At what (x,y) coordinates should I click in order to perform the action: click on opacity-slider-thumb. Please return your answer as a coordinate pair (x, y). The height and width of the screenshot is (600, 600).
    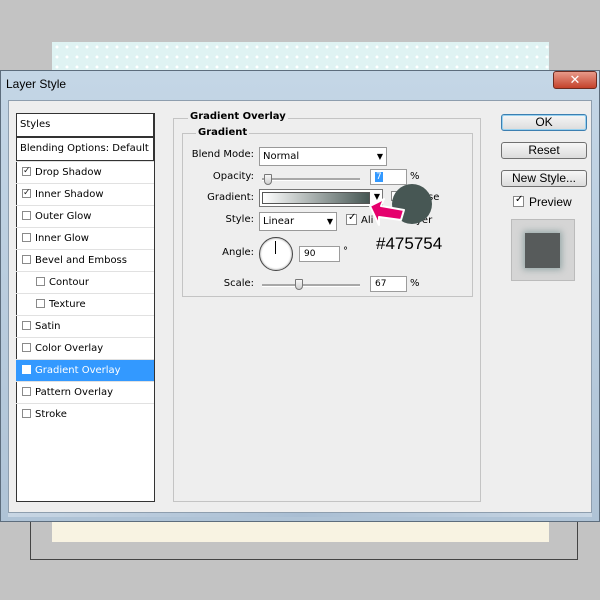
    Looking at the image, I should click on (268, 179).